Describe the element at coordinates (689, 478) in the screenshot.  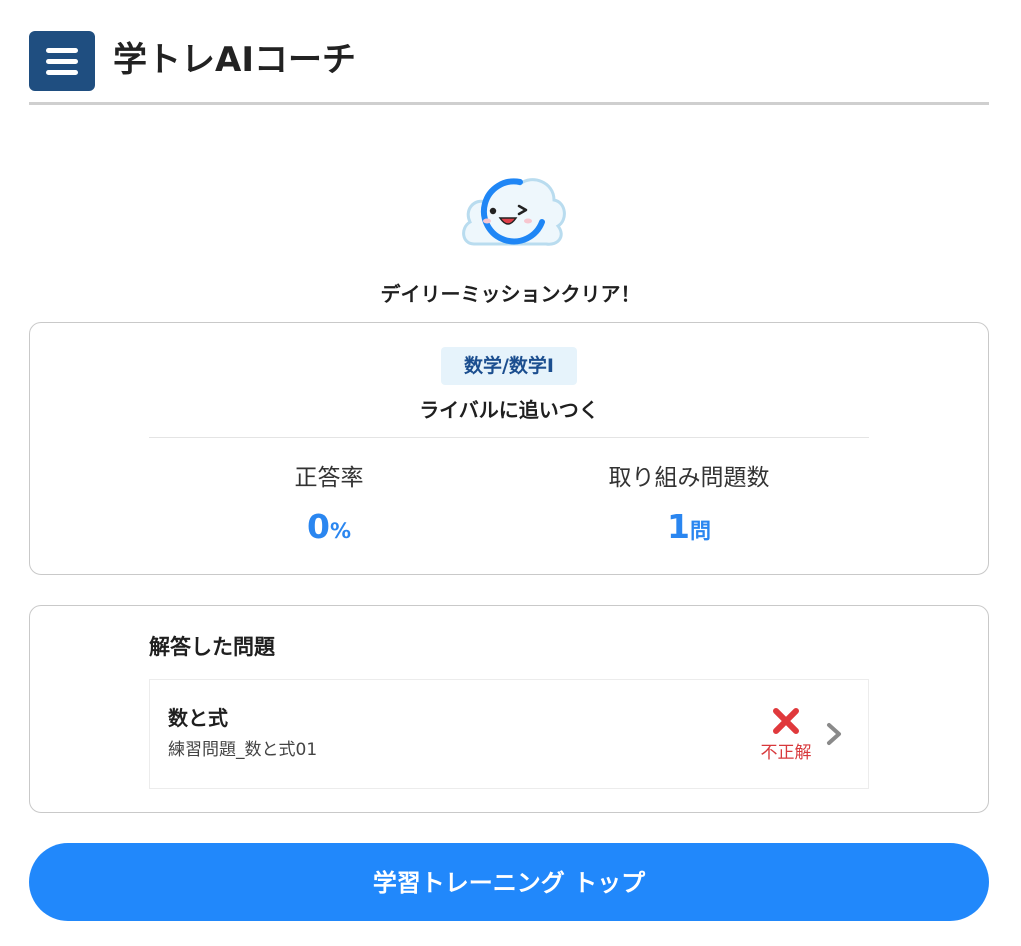
I see `attempted-label: 取り組み問題数` at that location.